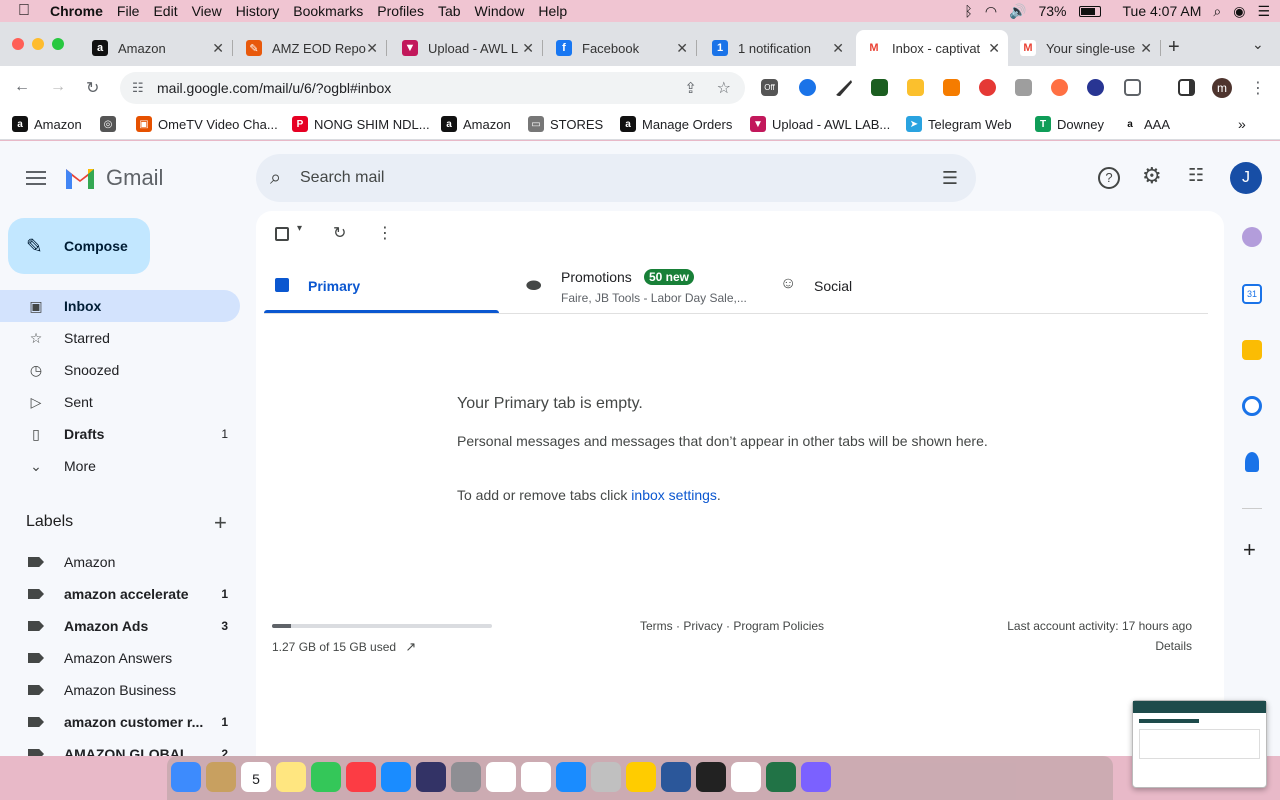 This screenshot has height=800, width=1280. I want to click on messenger-dock-icon, so click(816, 777).